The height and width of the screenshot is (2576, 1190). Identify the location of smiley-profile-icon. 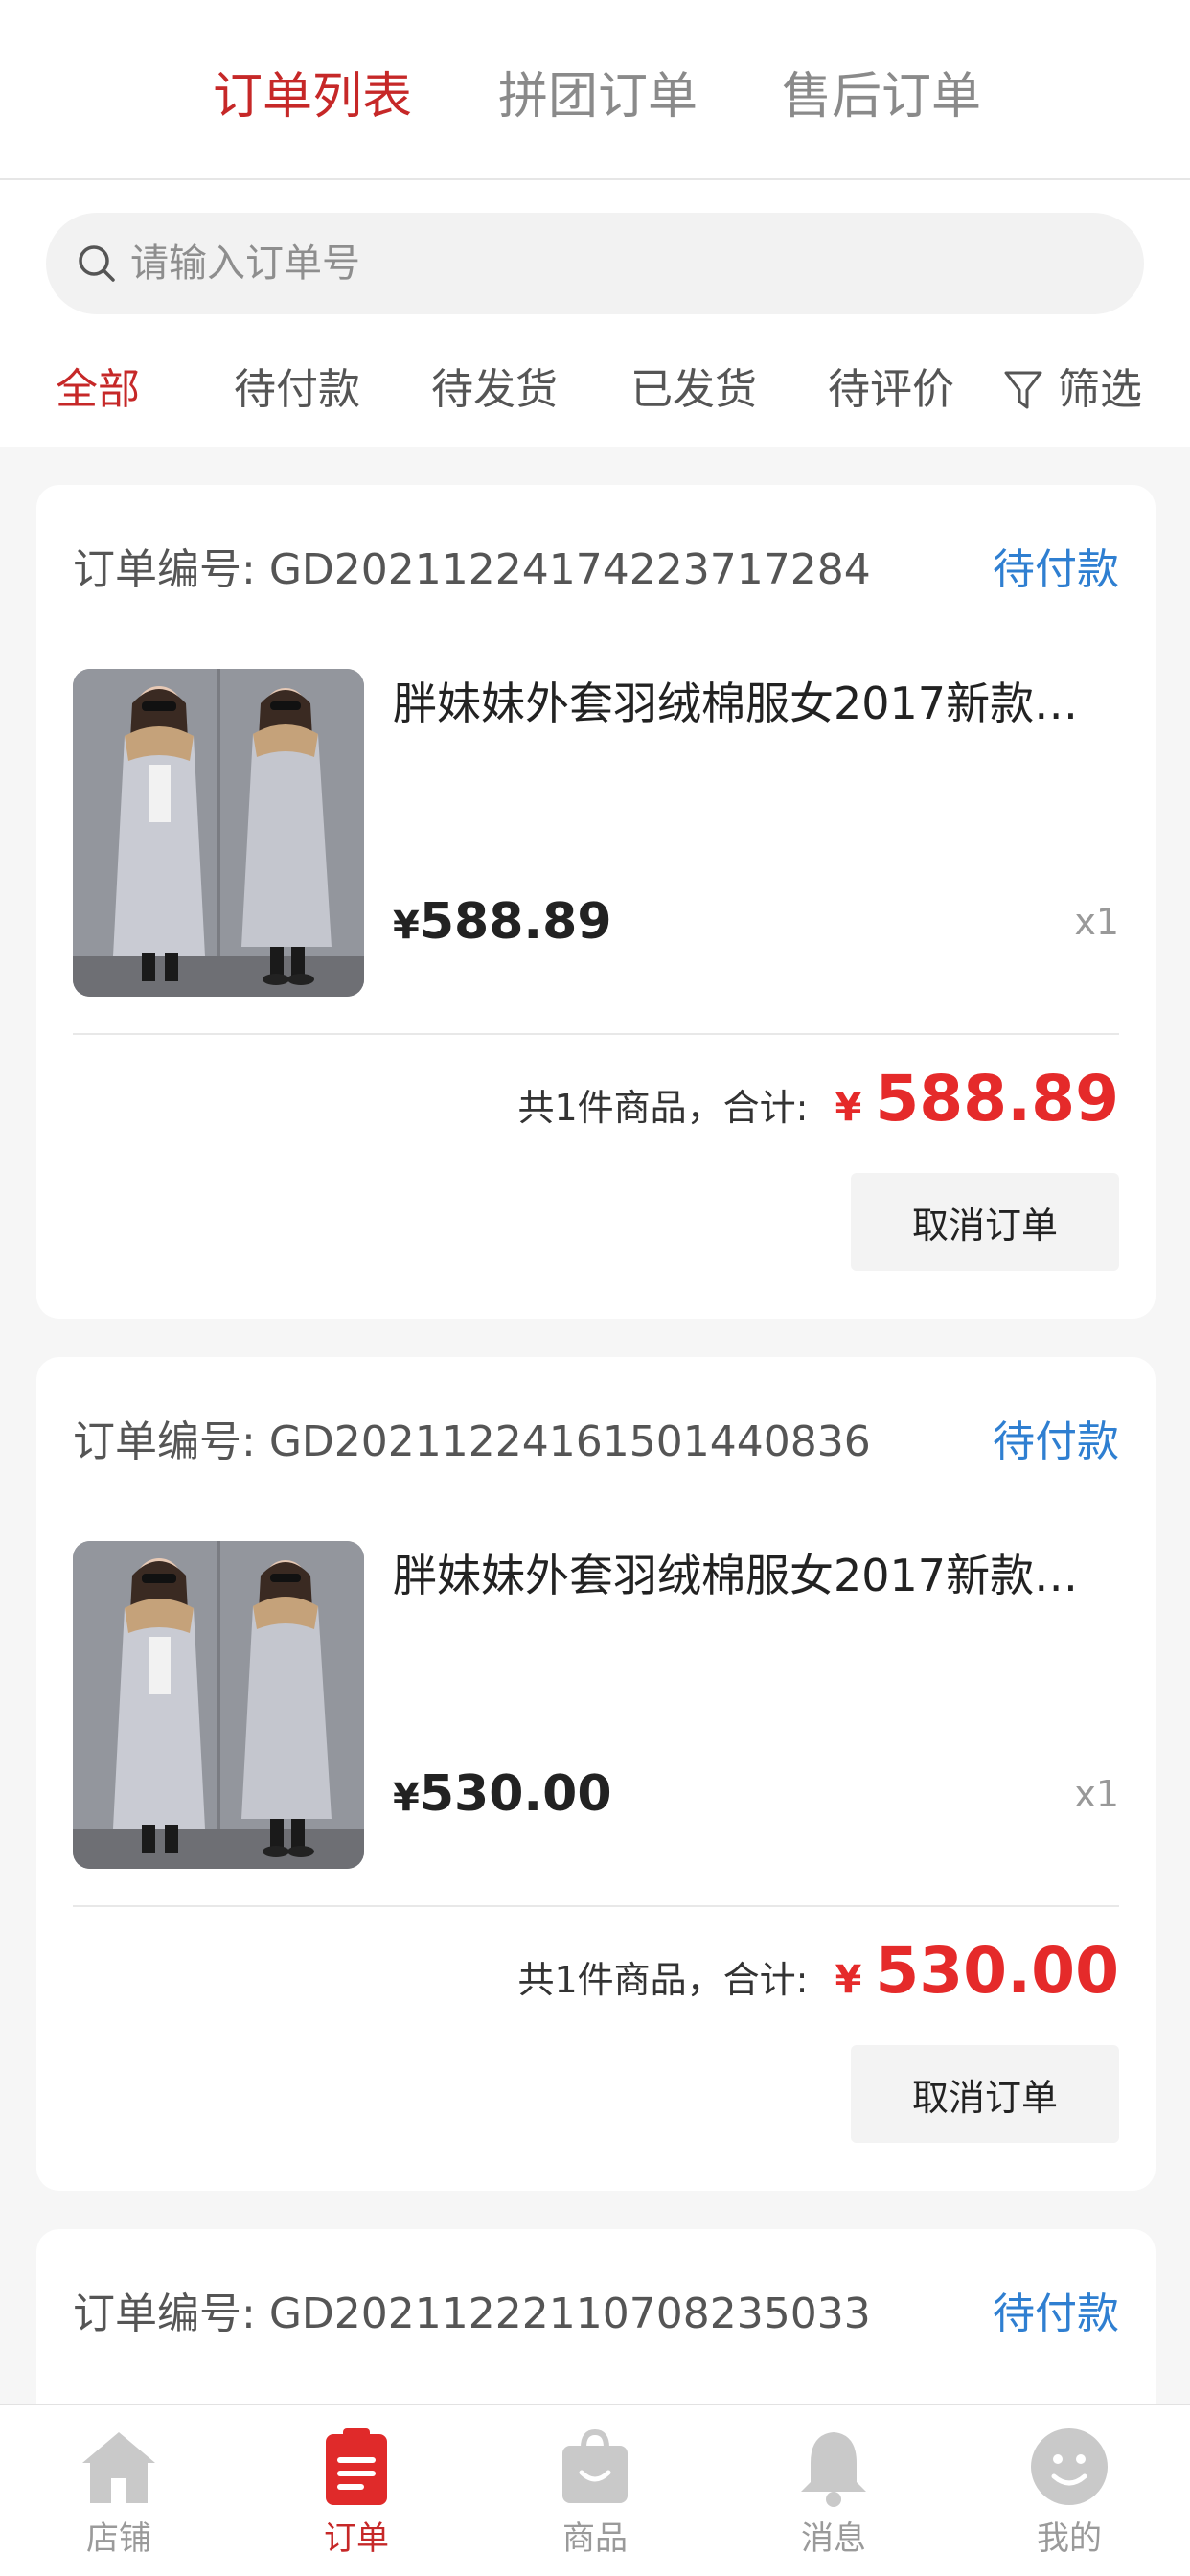
(1070, 2466).